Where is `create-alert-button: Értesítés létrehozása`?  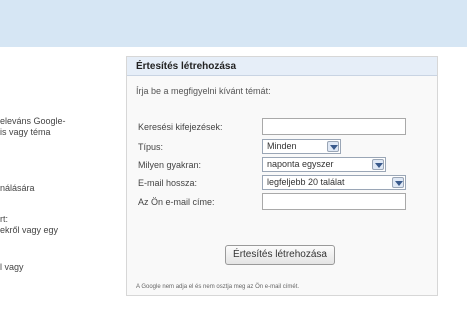 create-alert-button: Értesítés létrehozása is located at coordinates (280, 255).